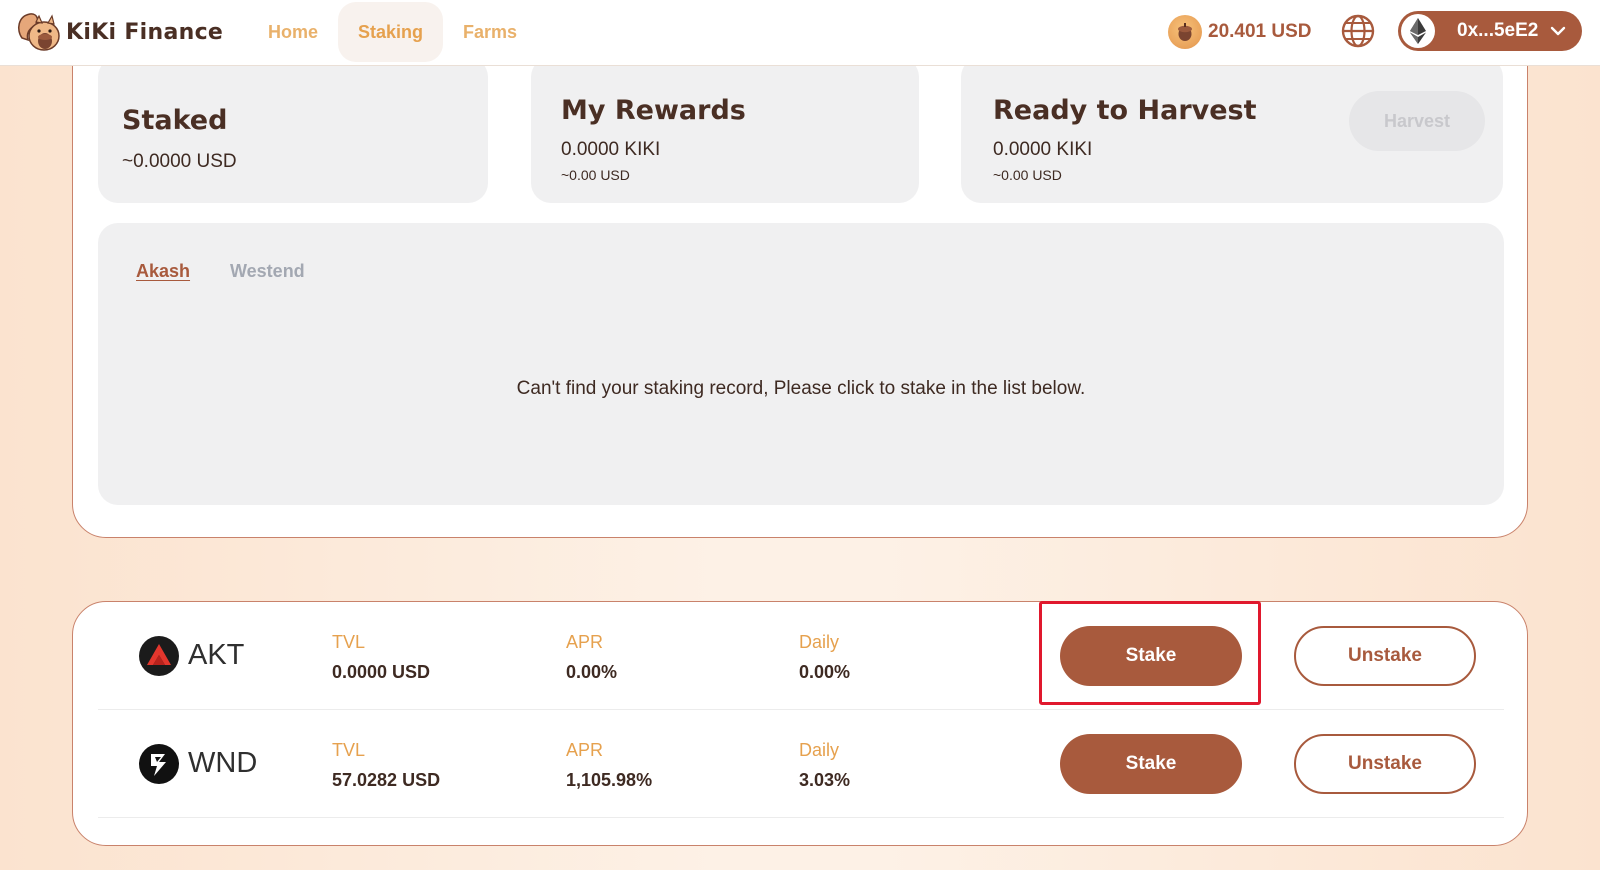  I want to click on ethereum-icon, so click(1418, 31).